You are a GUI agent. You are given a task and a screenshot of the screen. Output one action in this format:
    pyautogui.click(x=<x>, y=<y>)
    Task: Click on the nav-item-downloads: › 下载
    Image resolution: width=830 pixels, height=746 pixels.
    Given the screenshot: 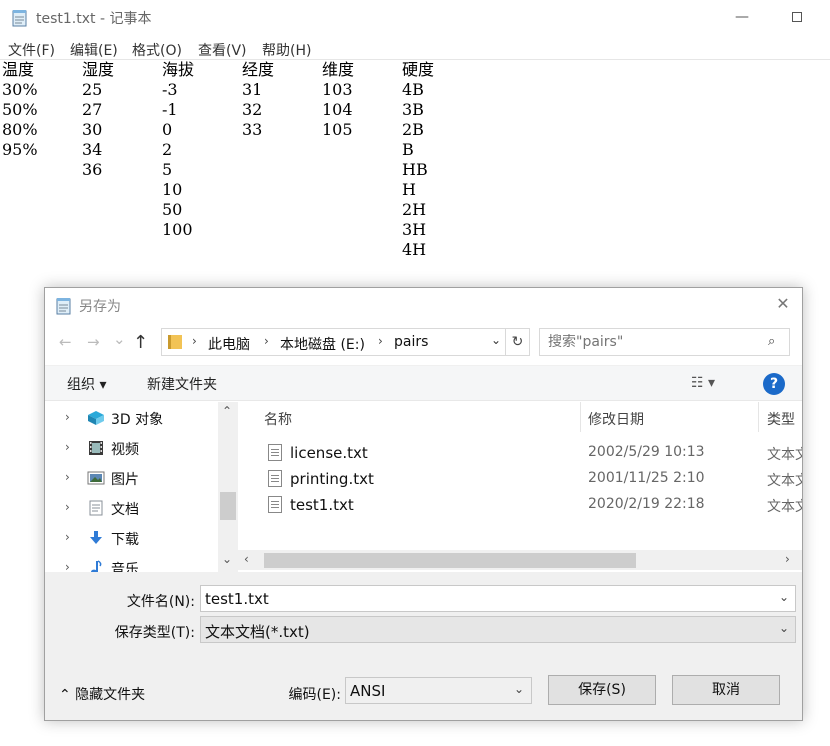 What is the action you would take?
    pyautogui.click(x=131, y=539)
    